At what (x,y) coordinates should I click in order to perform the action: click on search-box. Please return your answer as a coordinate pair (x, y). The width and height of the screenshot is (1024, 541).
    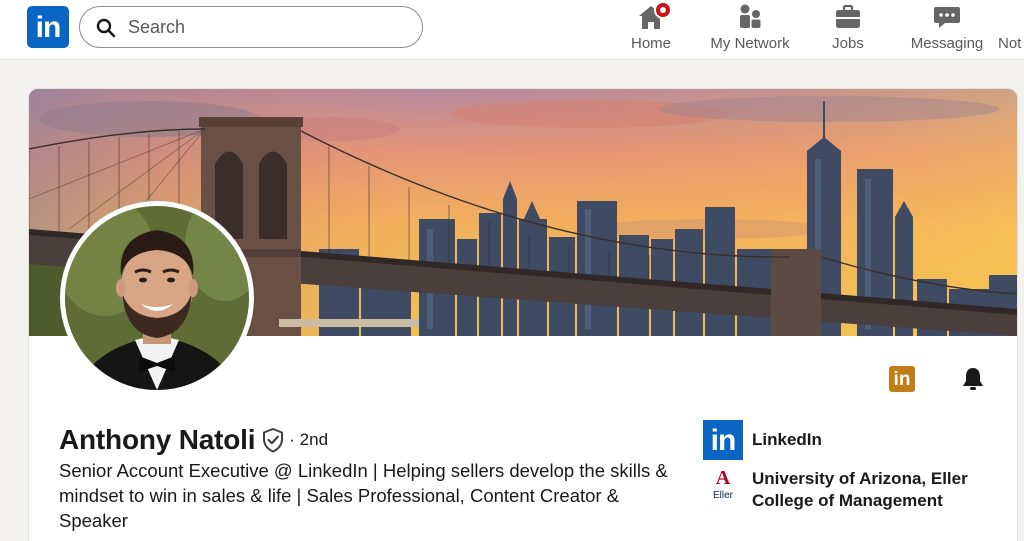
    Looking at the image, I should click on (251, 27).